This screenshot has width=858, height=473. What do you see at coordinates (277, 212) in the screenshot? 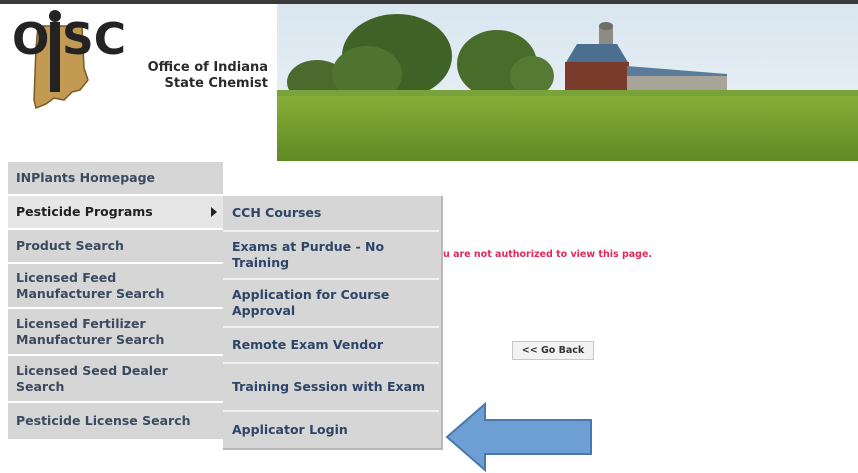
I see `submenu-item-label: CCH Courses` at bounding box center [277, 212].